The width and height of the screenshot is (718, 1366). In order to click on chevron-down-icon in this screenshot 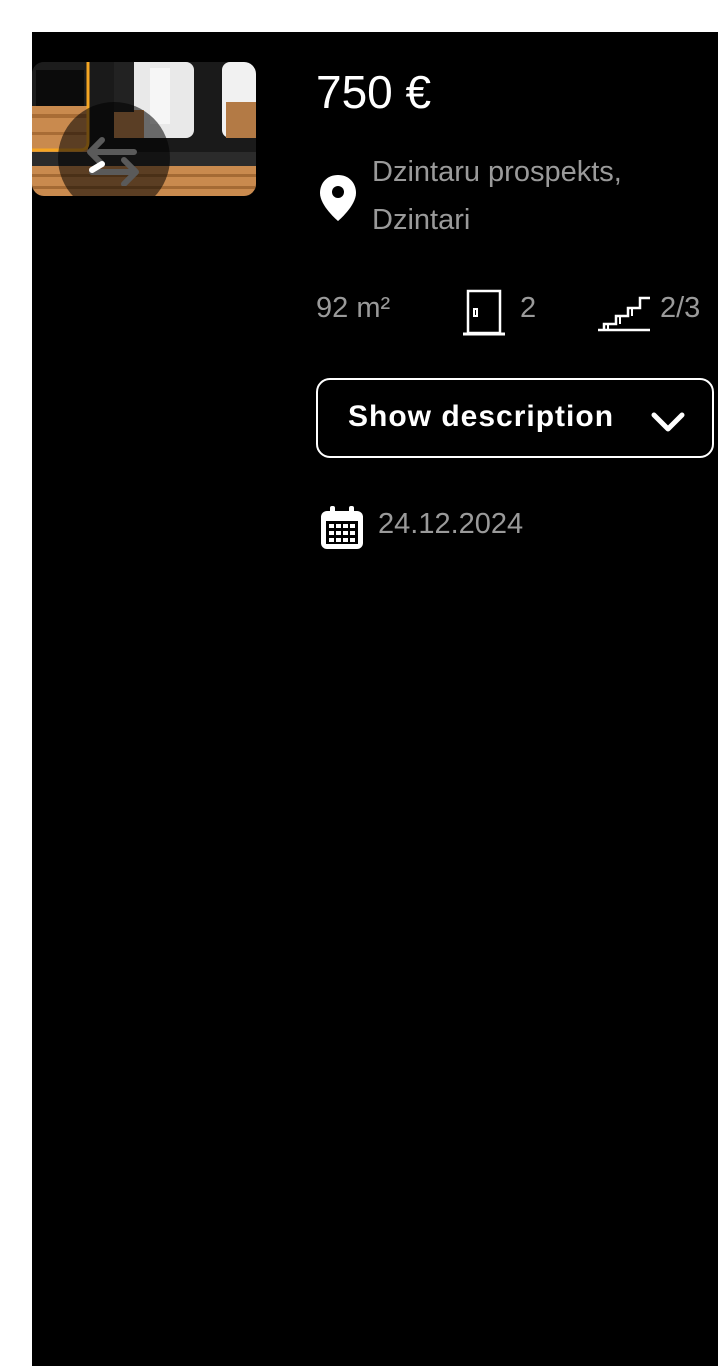, I will do `click(668, 422)`.